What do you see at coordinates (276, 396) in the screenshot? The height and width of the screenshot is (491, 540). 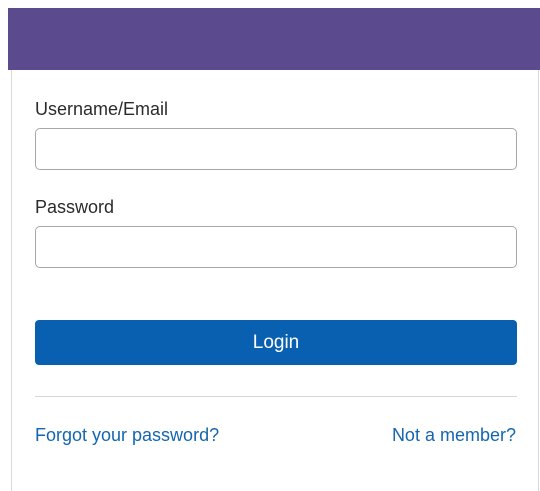 I see `divider` at bounding box center [276, 396].